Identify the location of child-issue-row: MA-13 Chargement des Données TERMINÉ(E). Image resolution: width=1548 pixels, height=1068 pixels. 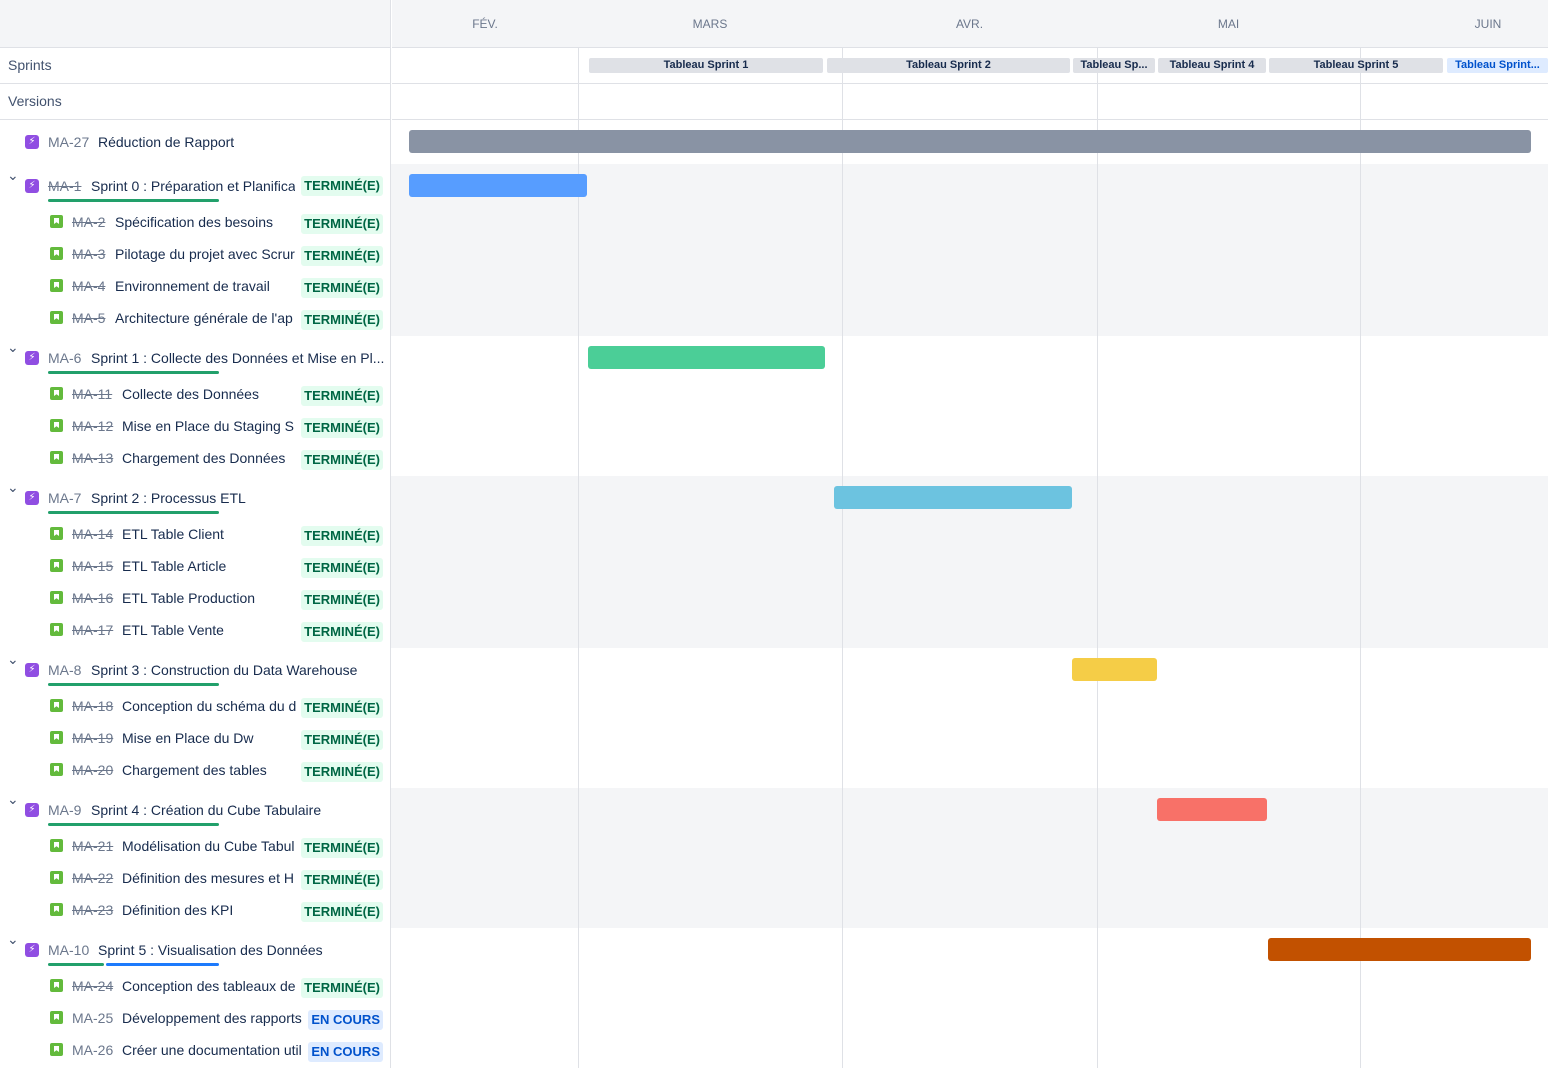
(195, 460).